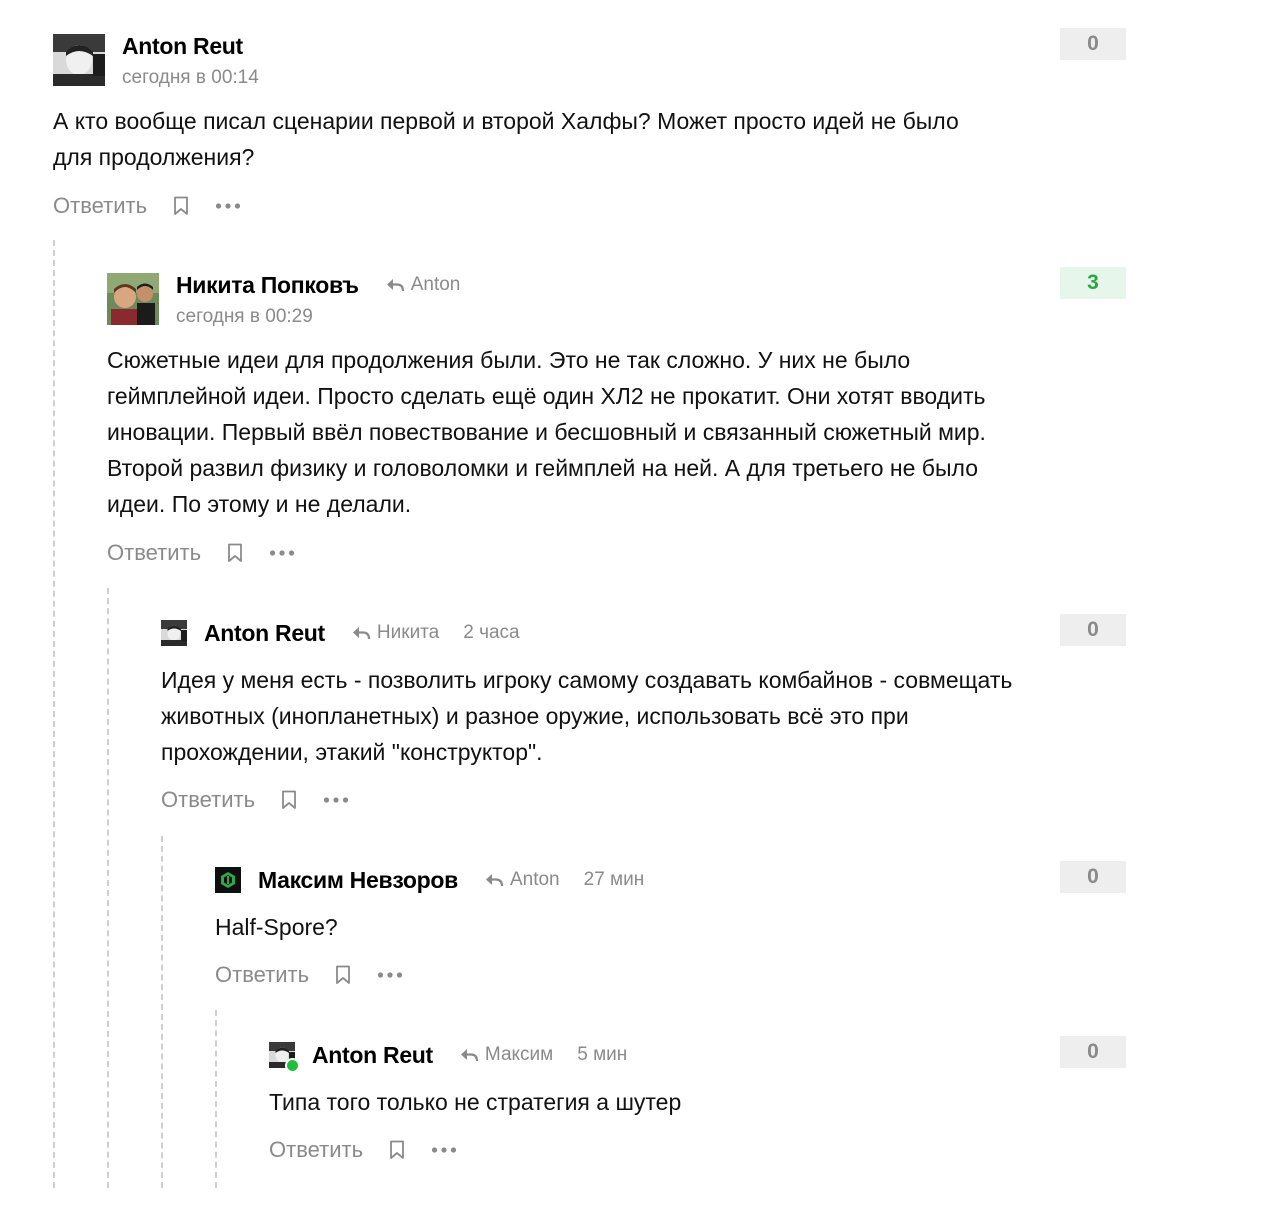 Image resolution: width=1280 pixels, height=1207 pixels. I want to click on reply-to-name: Максим, so click(519, 1054).